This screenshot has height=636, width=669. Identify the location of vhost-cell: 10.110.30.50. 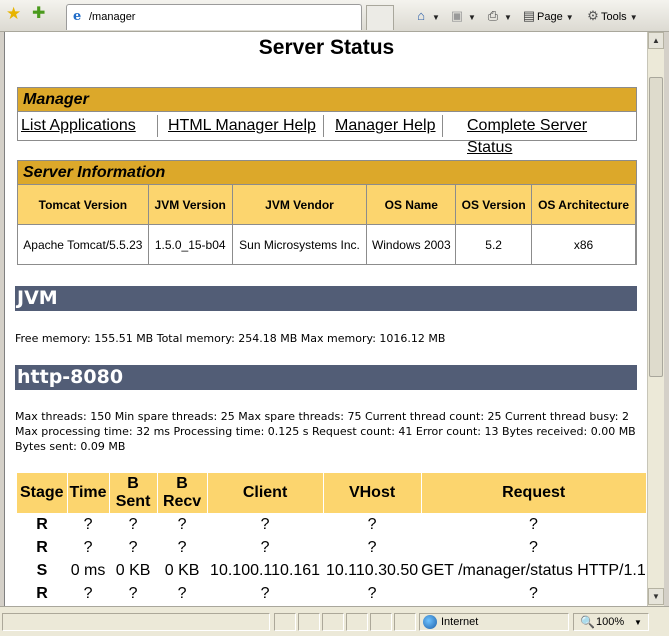
(372, 570).